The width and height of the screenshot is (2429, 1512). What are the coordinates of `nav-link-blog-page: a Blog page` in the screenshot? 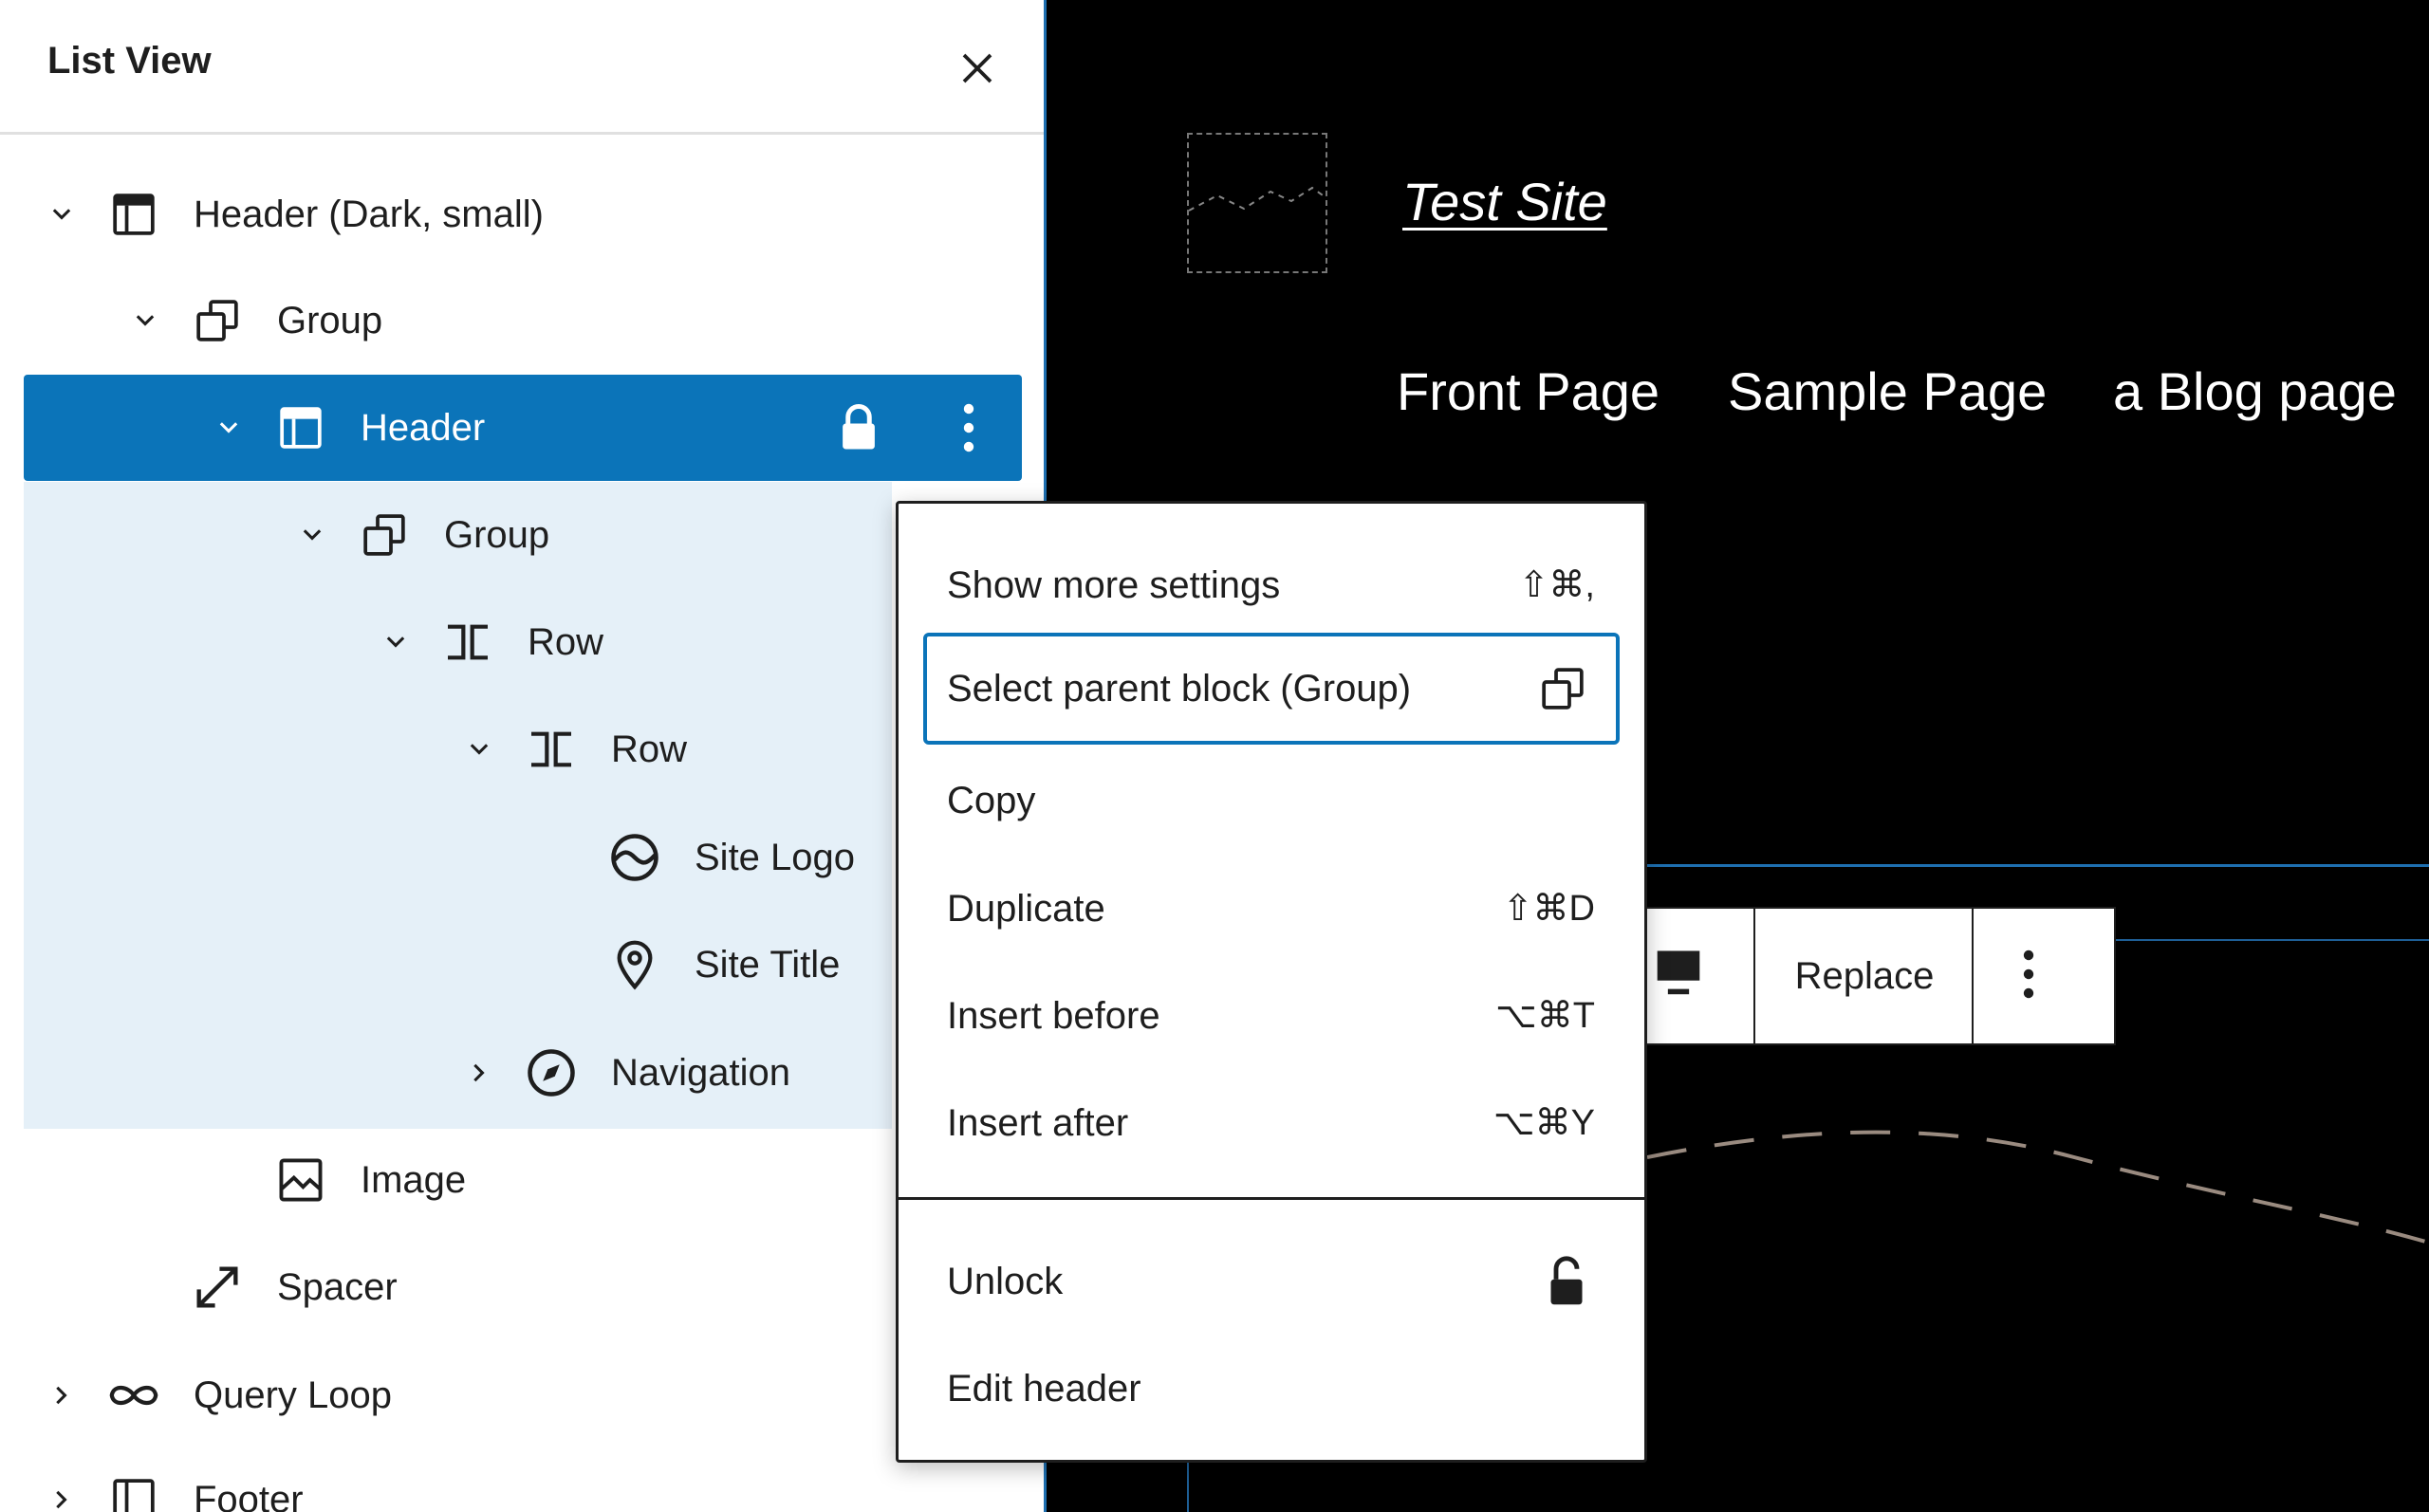 It's located at (2255, 391).